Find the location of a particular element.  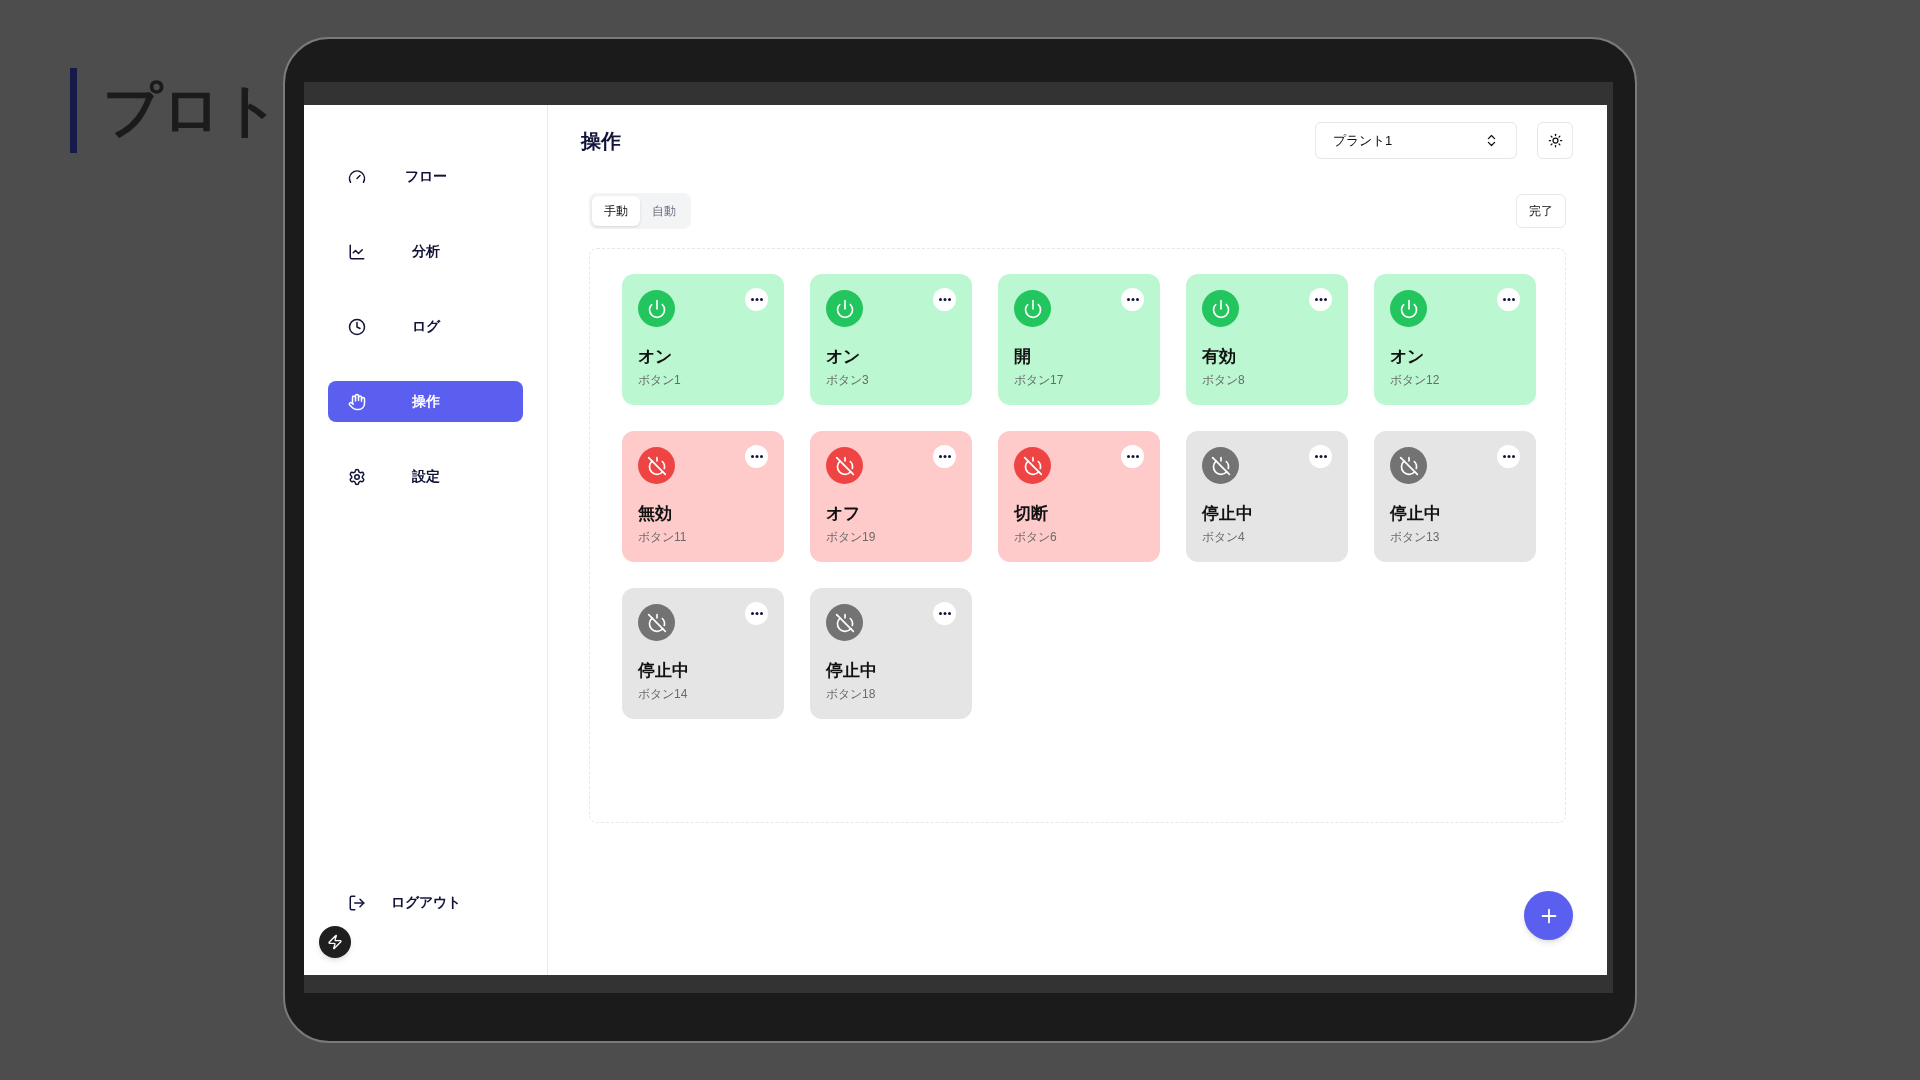

card-label: 開 is located at coordinates (1023, 357).